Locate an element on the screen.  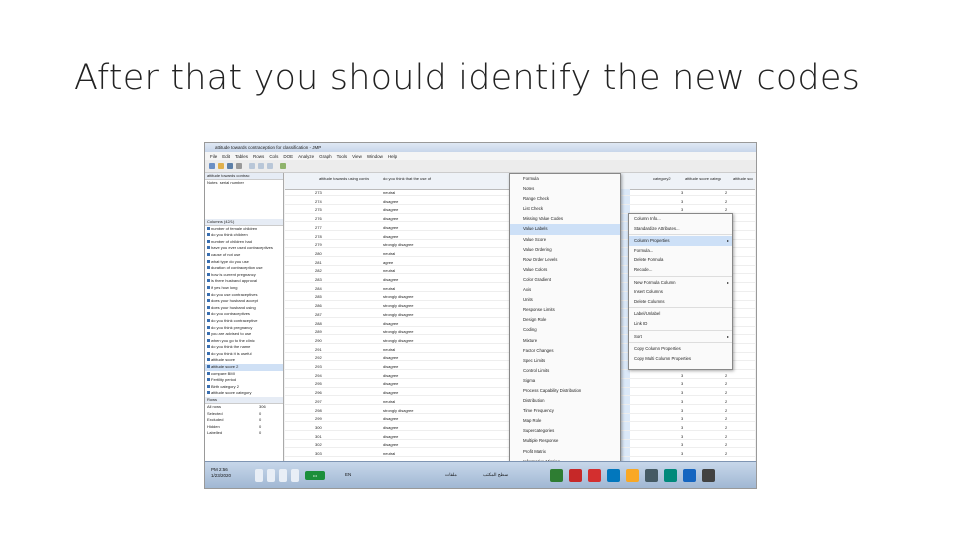
menu-graph: Graph is located at coordinates (325, 156).